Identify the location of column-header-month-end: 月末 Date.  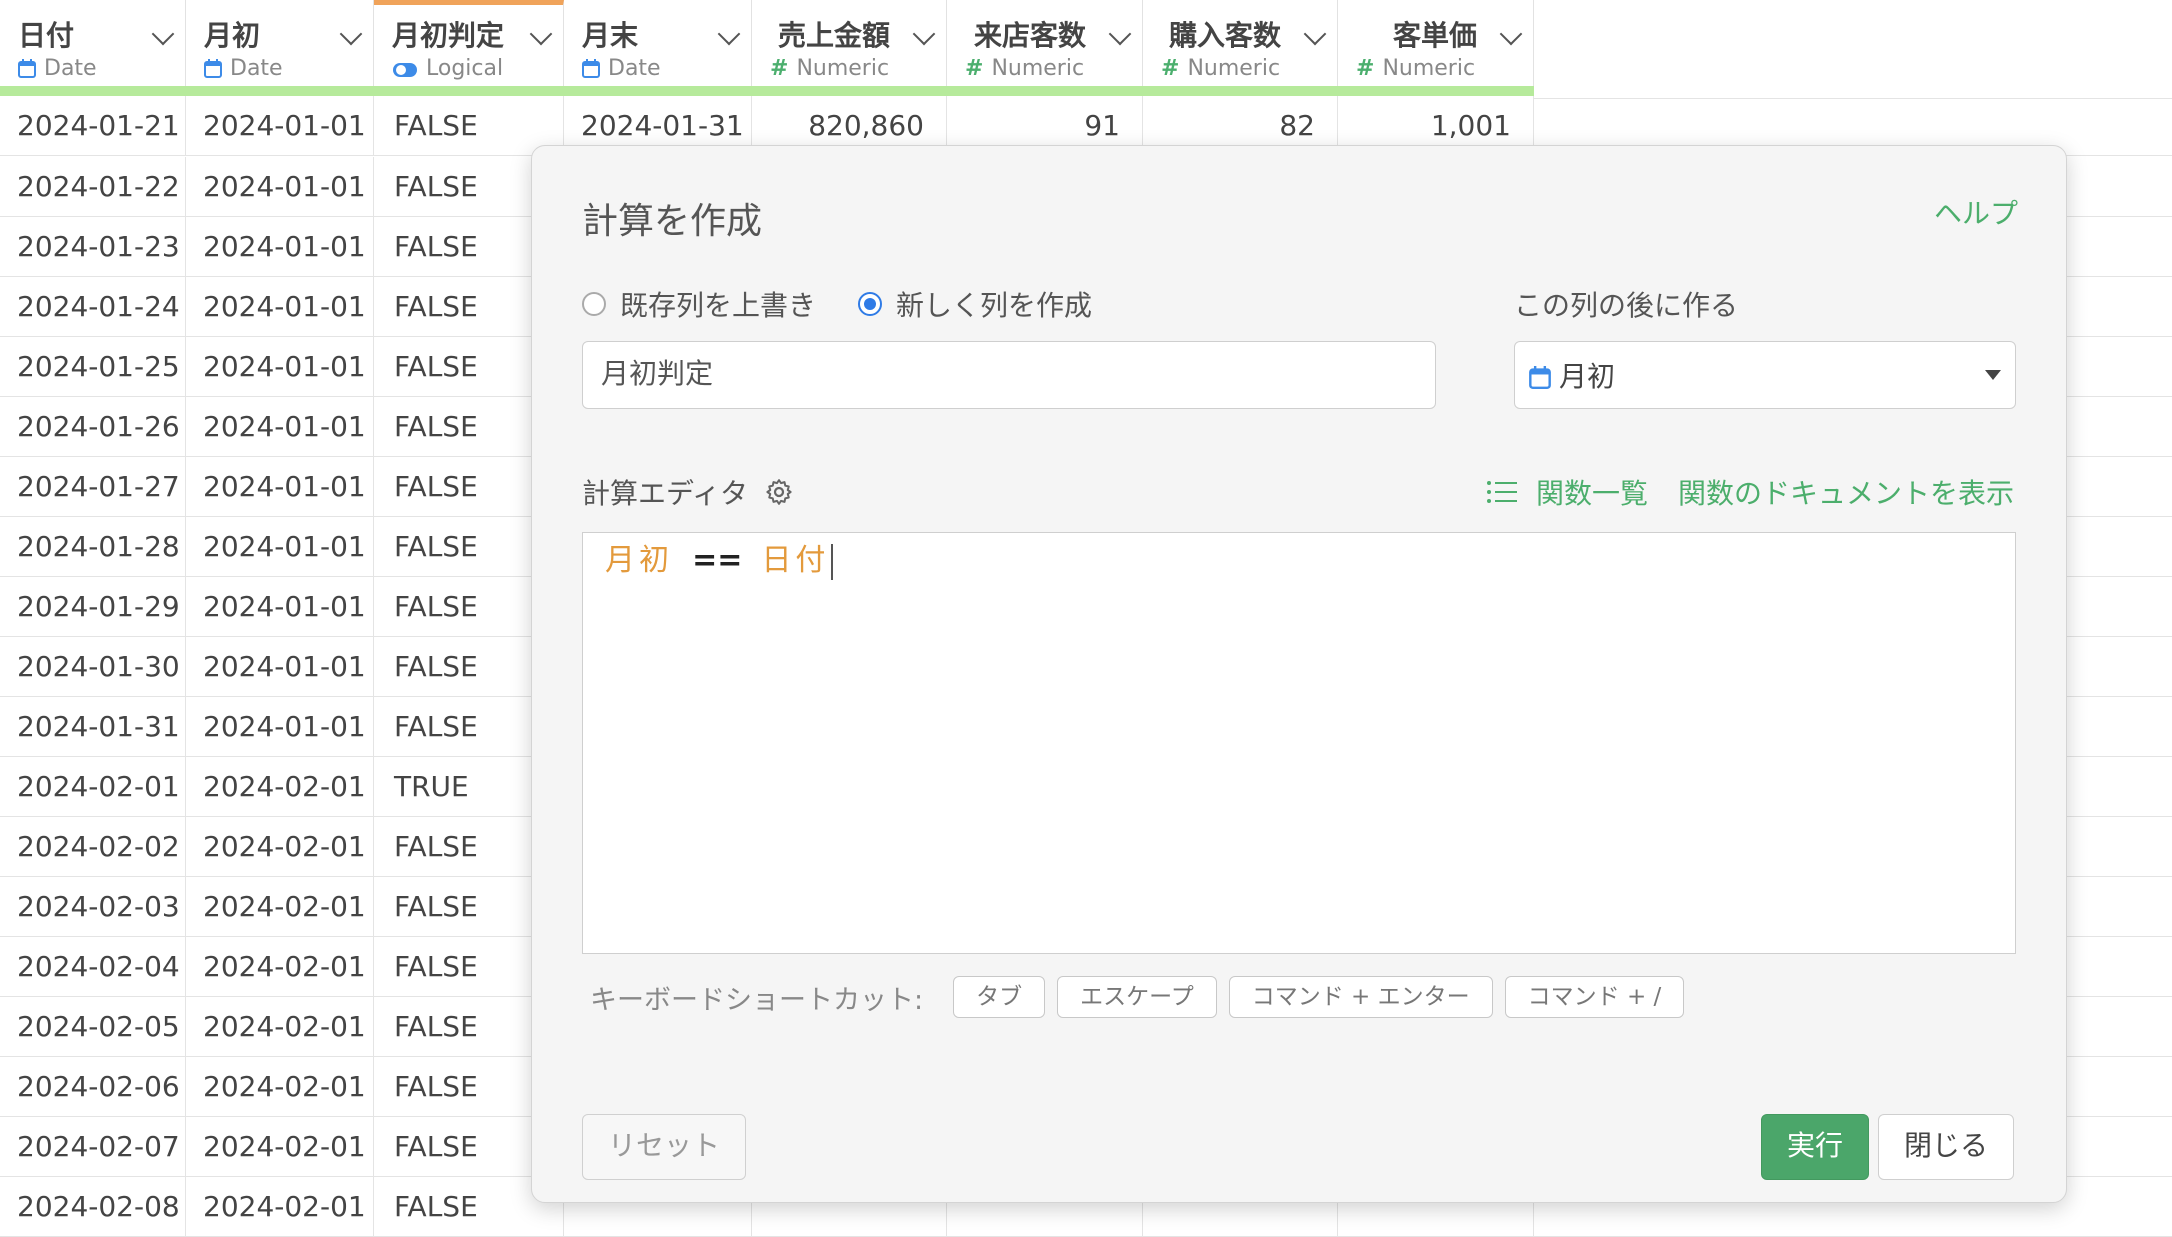
(658, 47).